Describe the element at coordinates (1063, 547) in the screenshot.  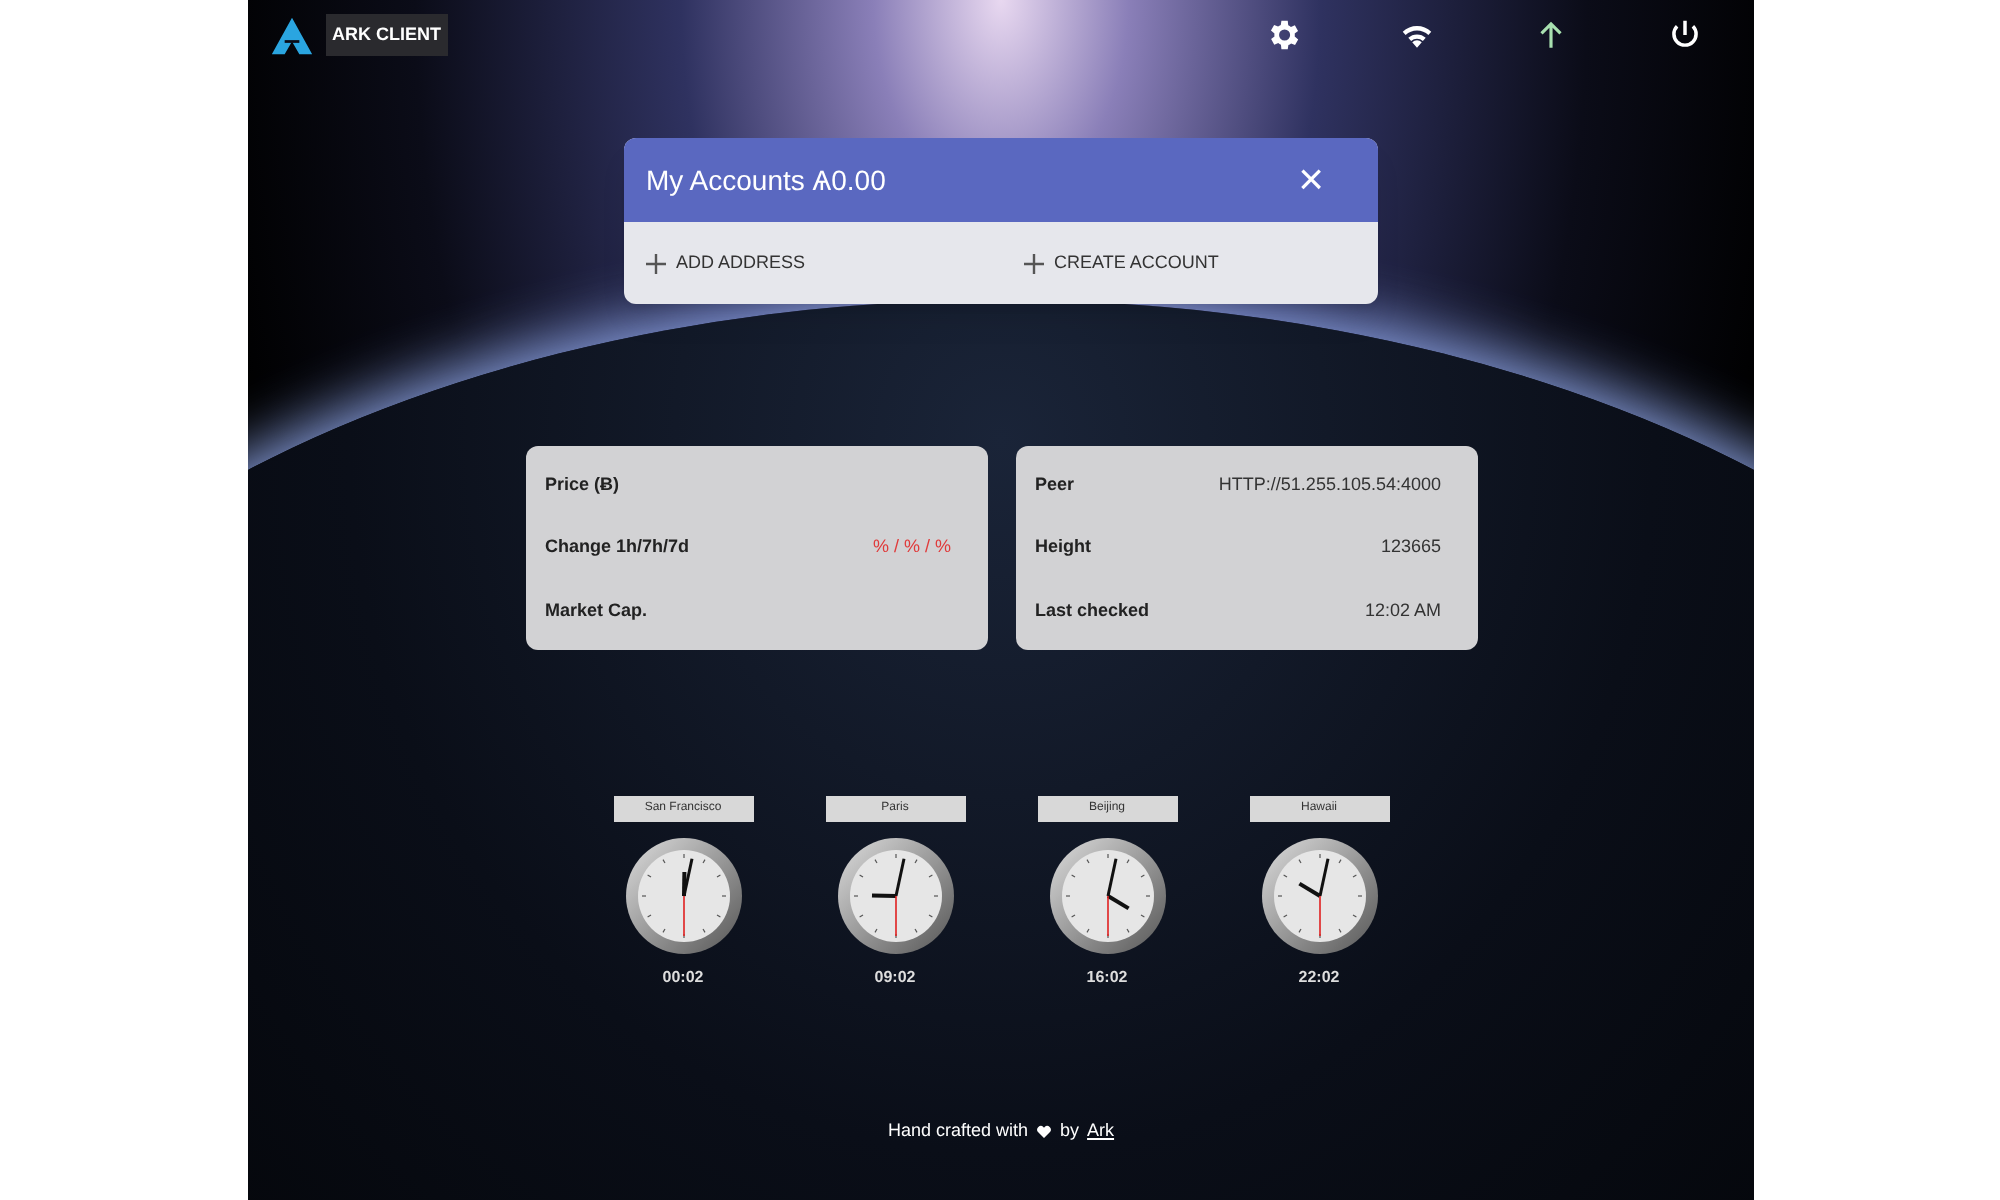
I see `row-label: Height` at that location.